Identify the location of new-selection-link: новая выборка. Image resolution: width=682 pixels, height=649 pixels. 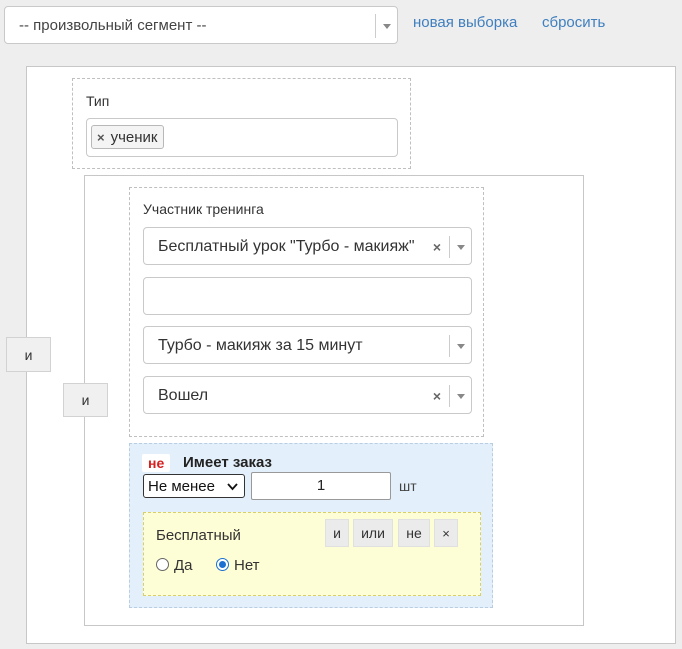
(465, 22).